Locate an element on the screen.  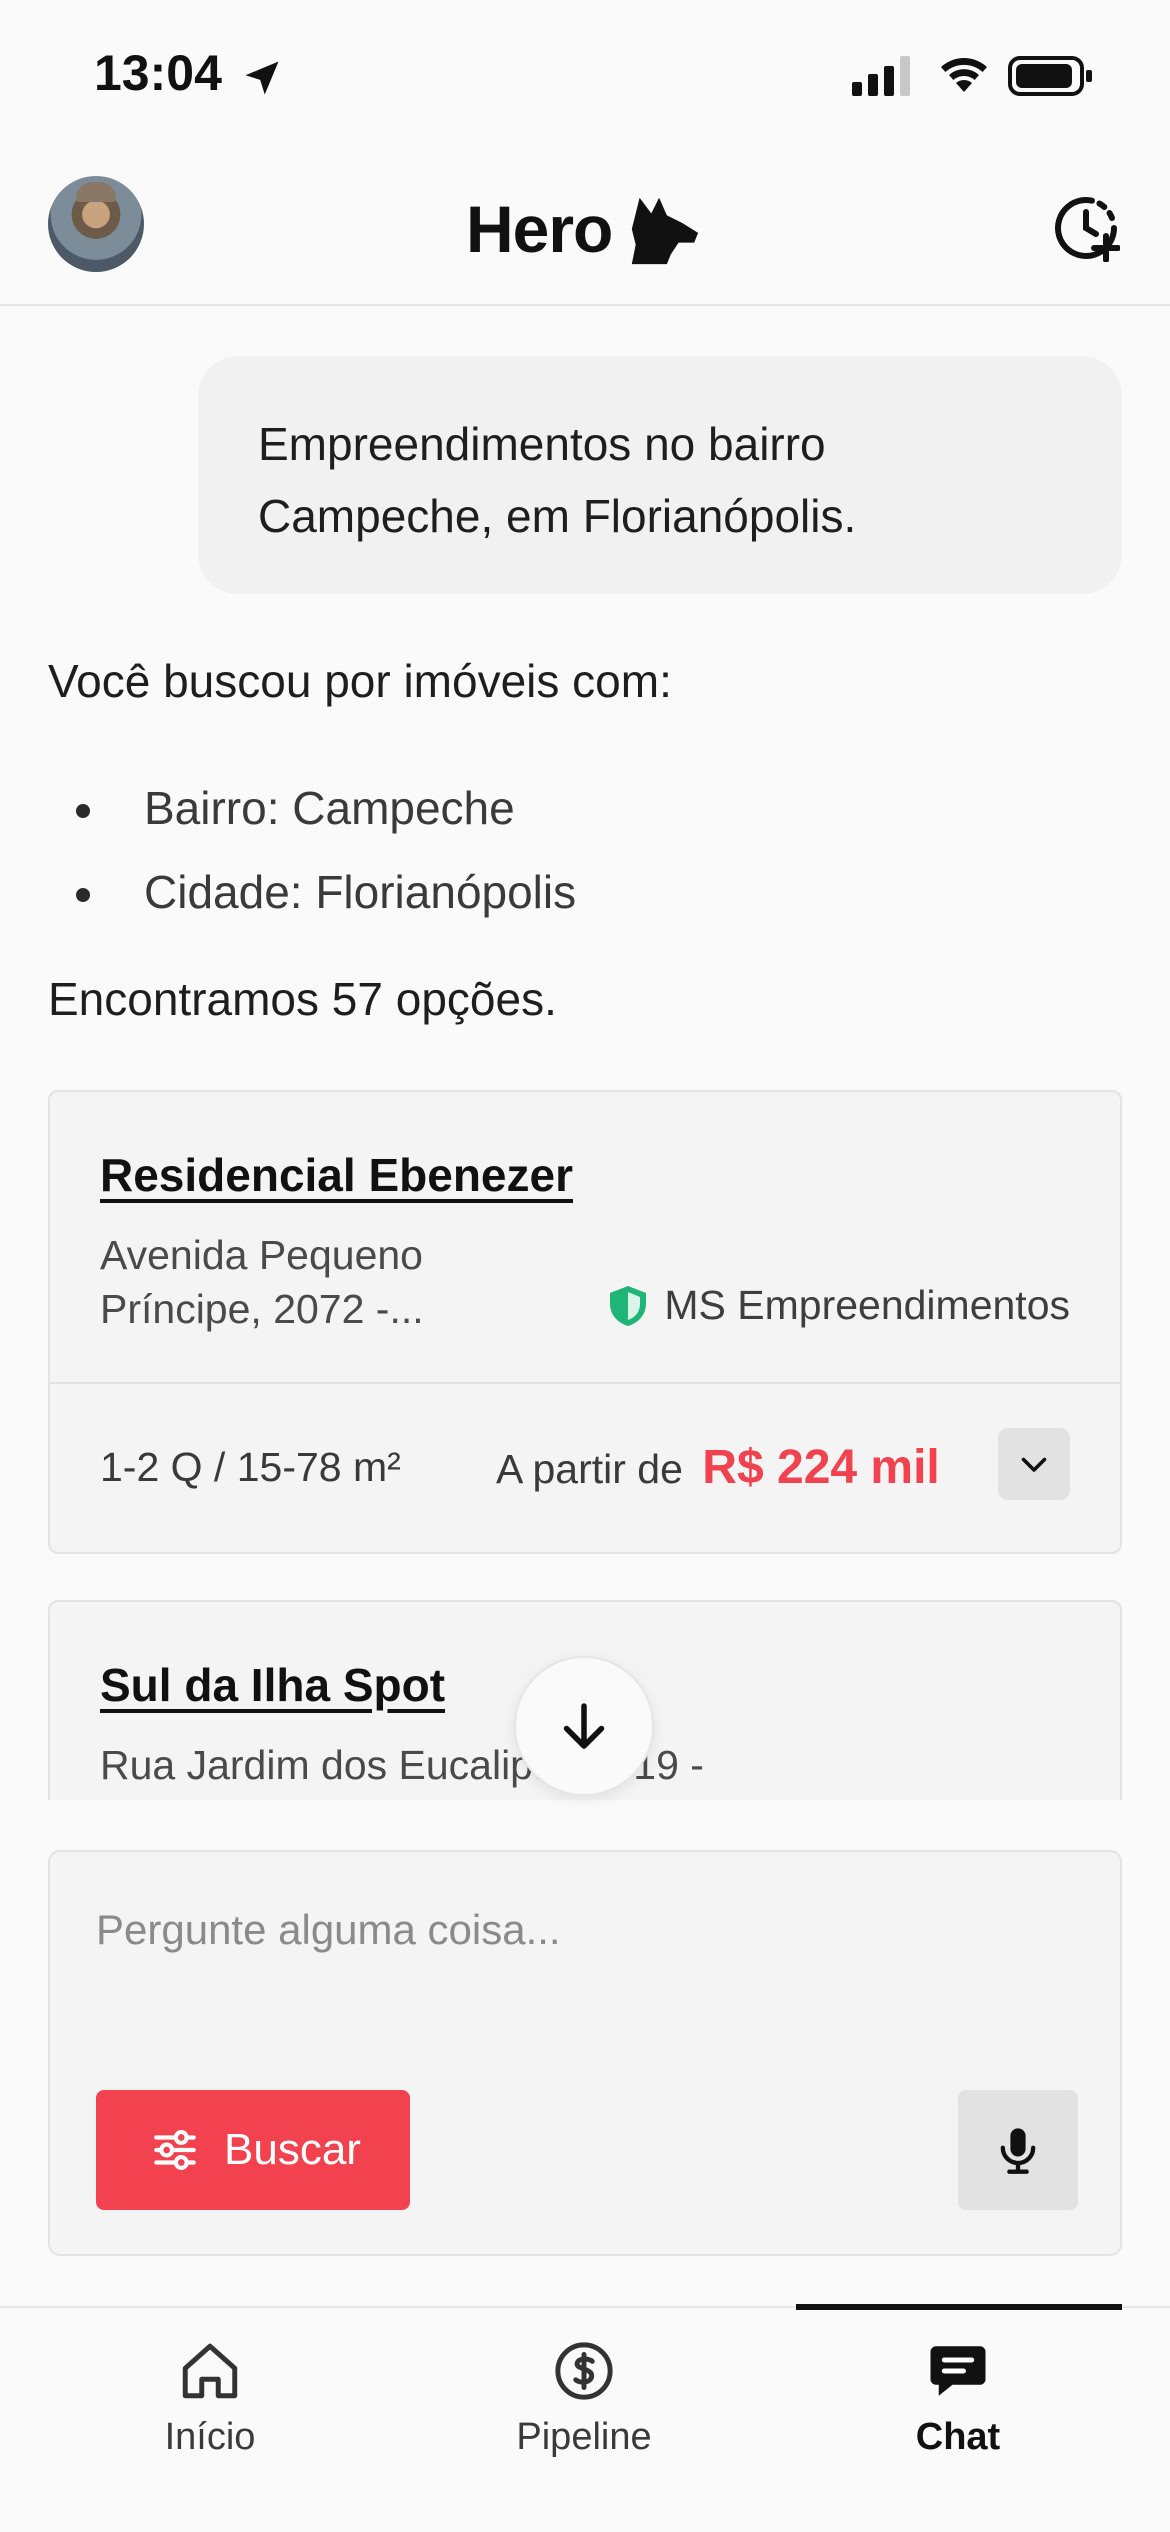
expand-button is located at coordinates (1034, 1464).